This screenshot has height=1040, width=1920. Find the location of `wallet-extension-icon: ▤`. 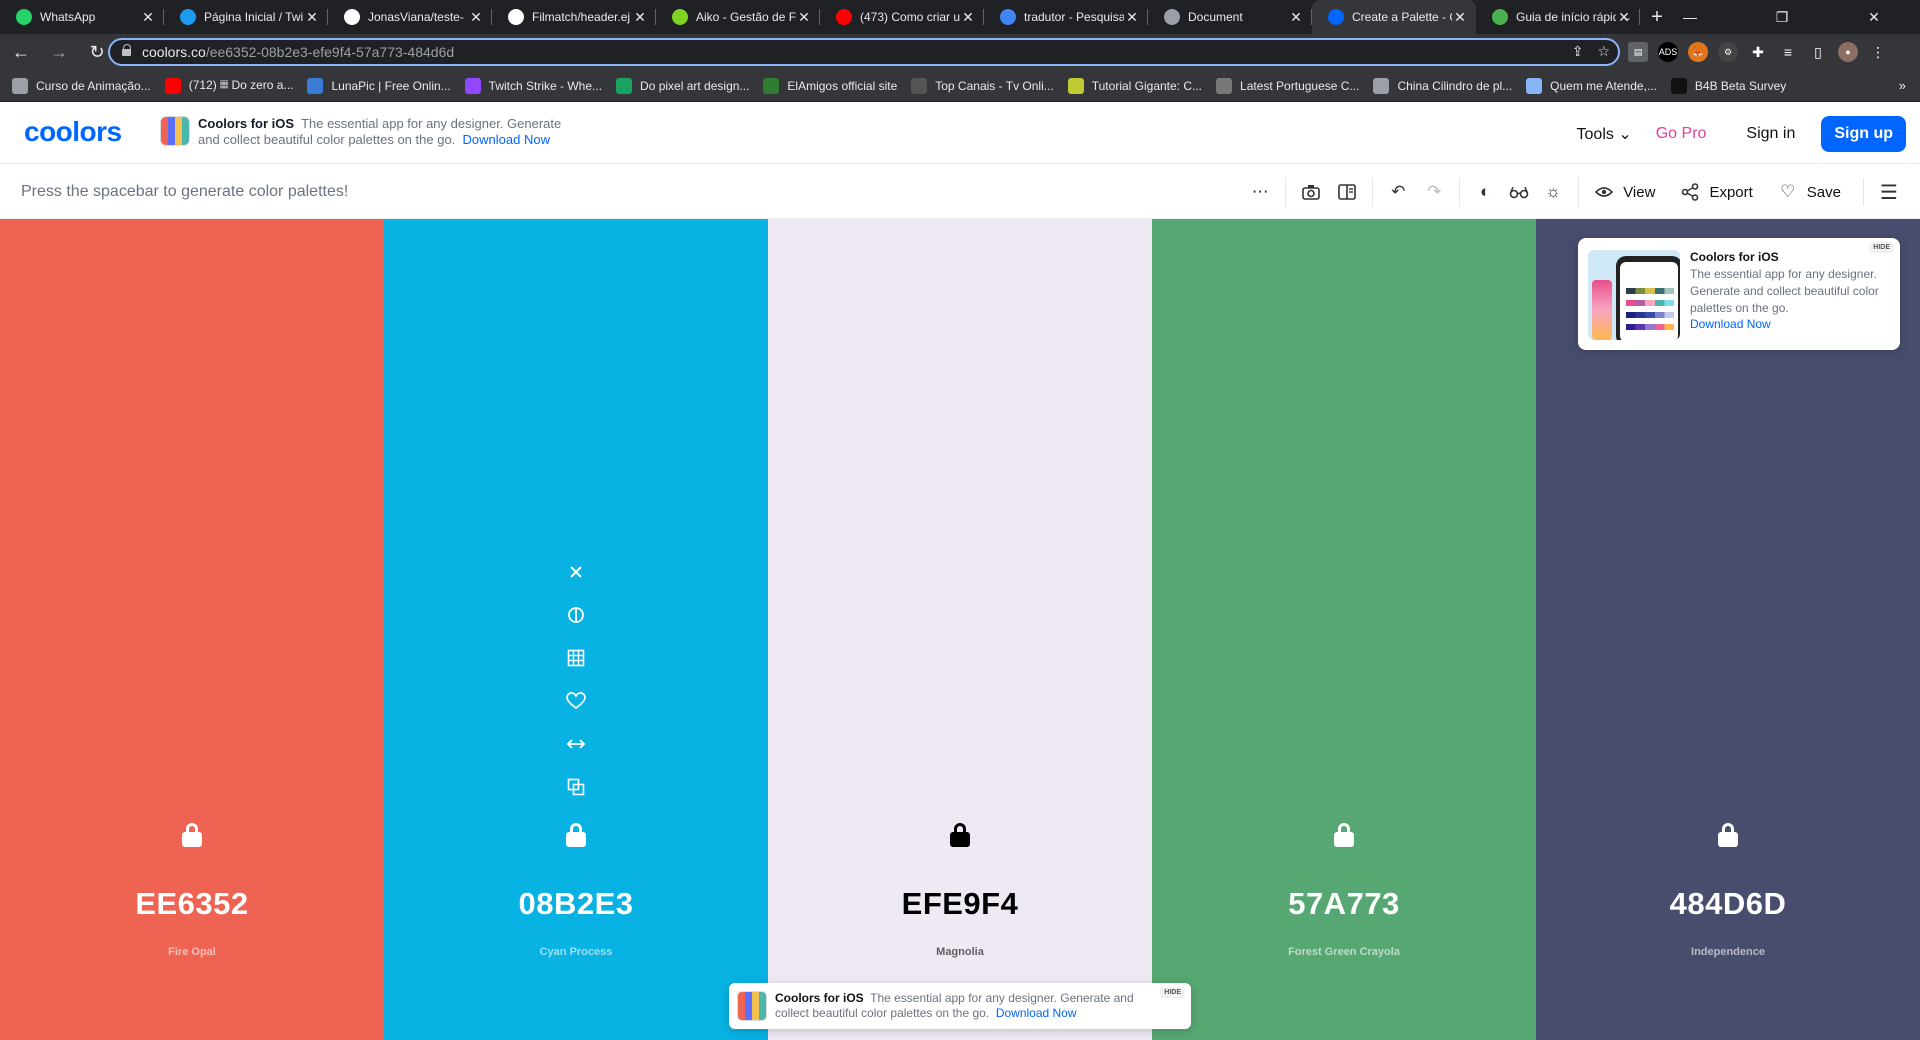

wallet-extension-icon: ▤ is located at coordinates (1638, 52).